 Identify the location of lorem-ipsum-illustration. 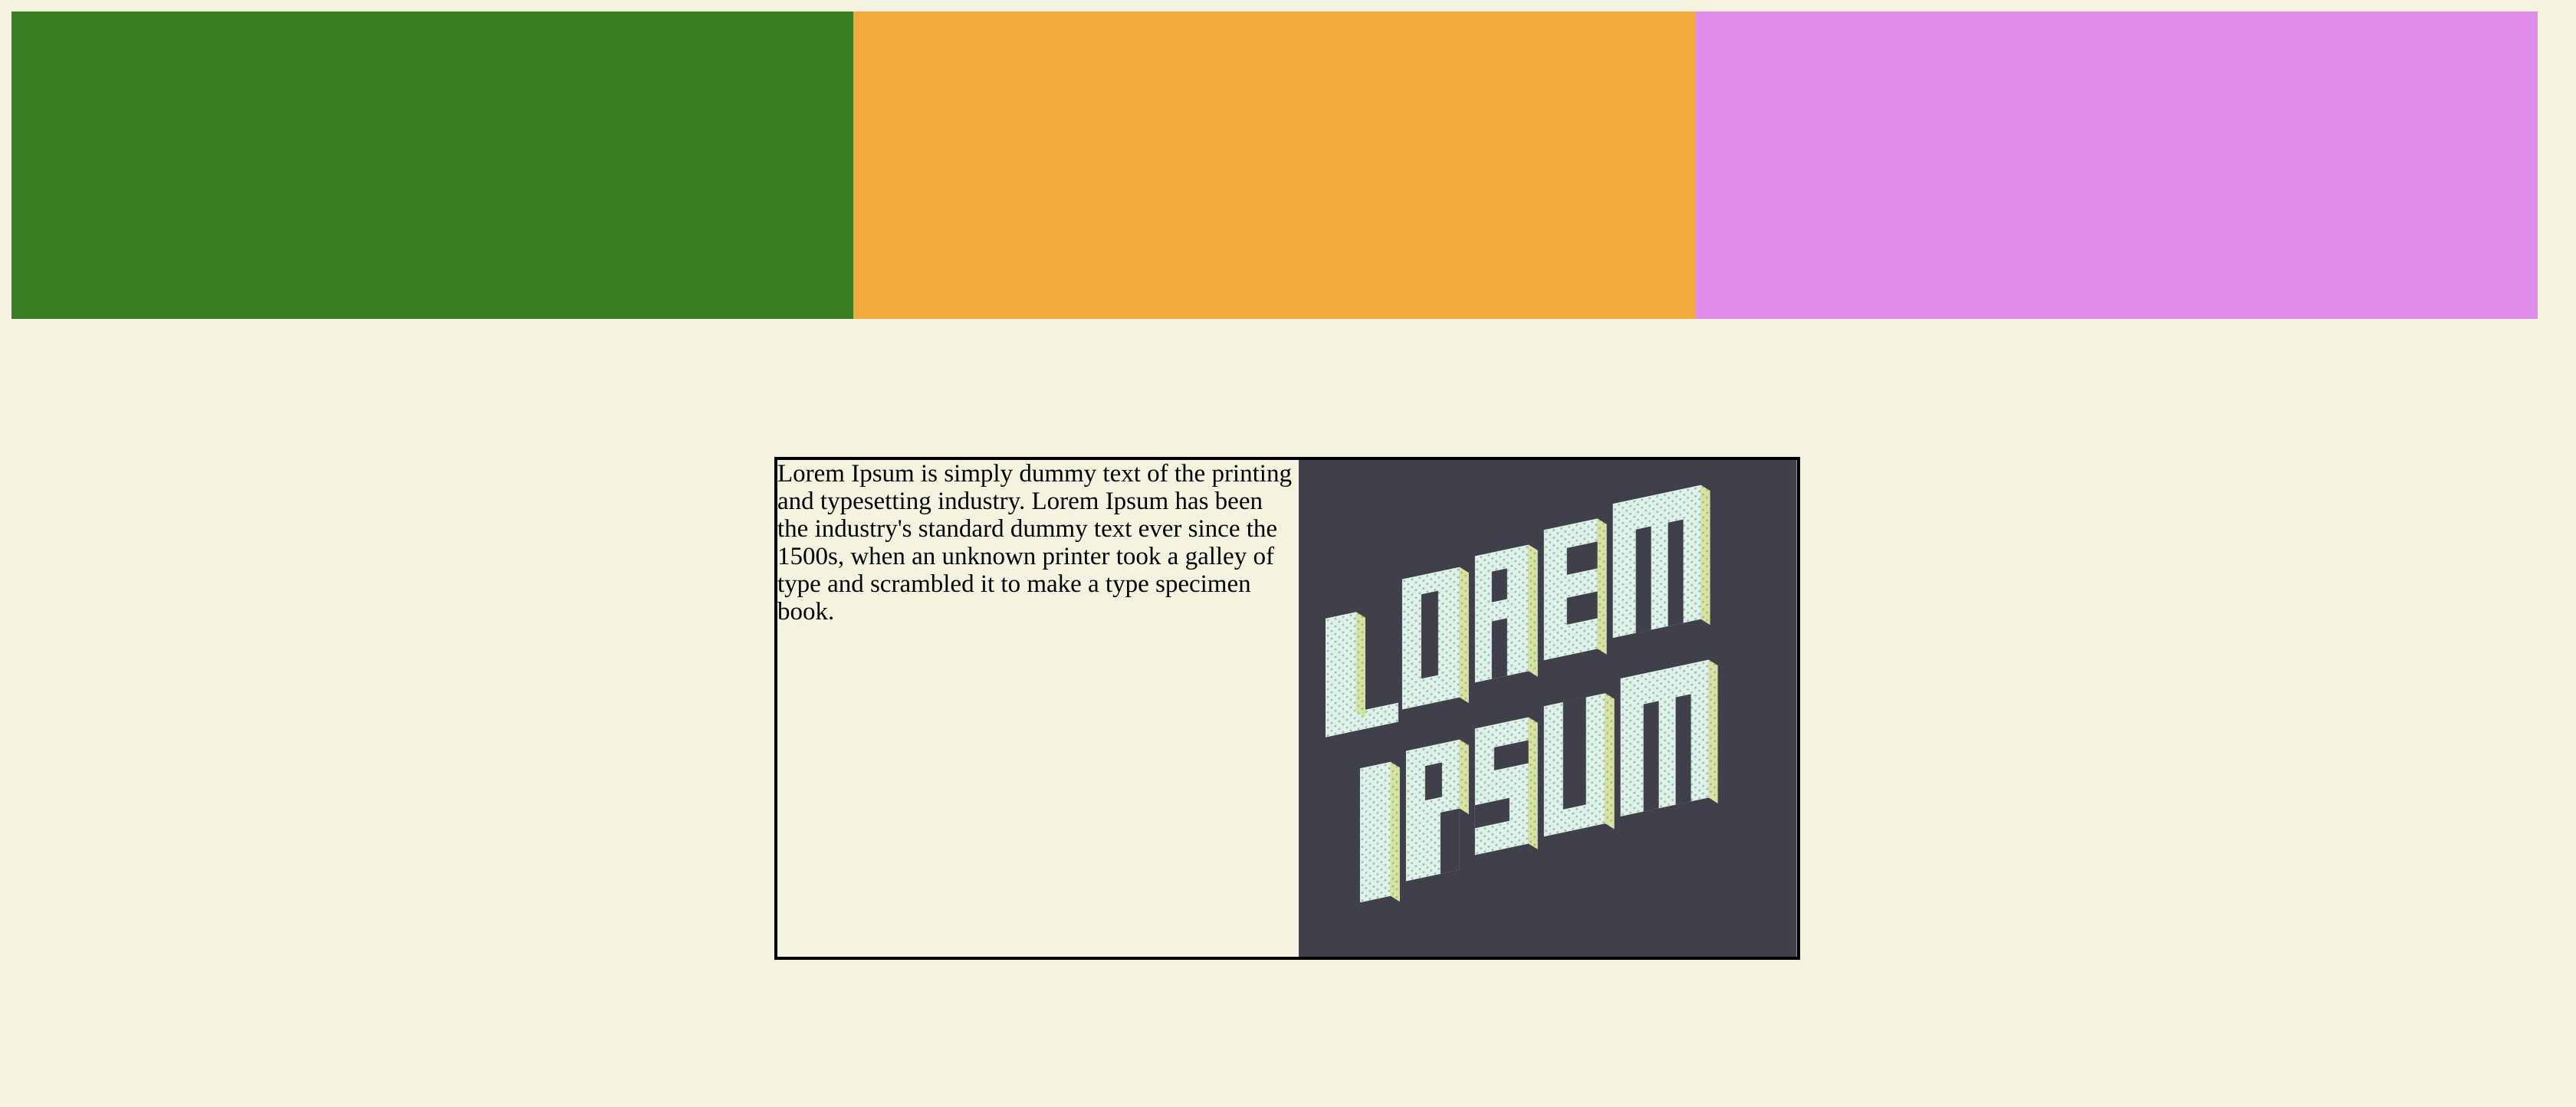
(1548, 708).